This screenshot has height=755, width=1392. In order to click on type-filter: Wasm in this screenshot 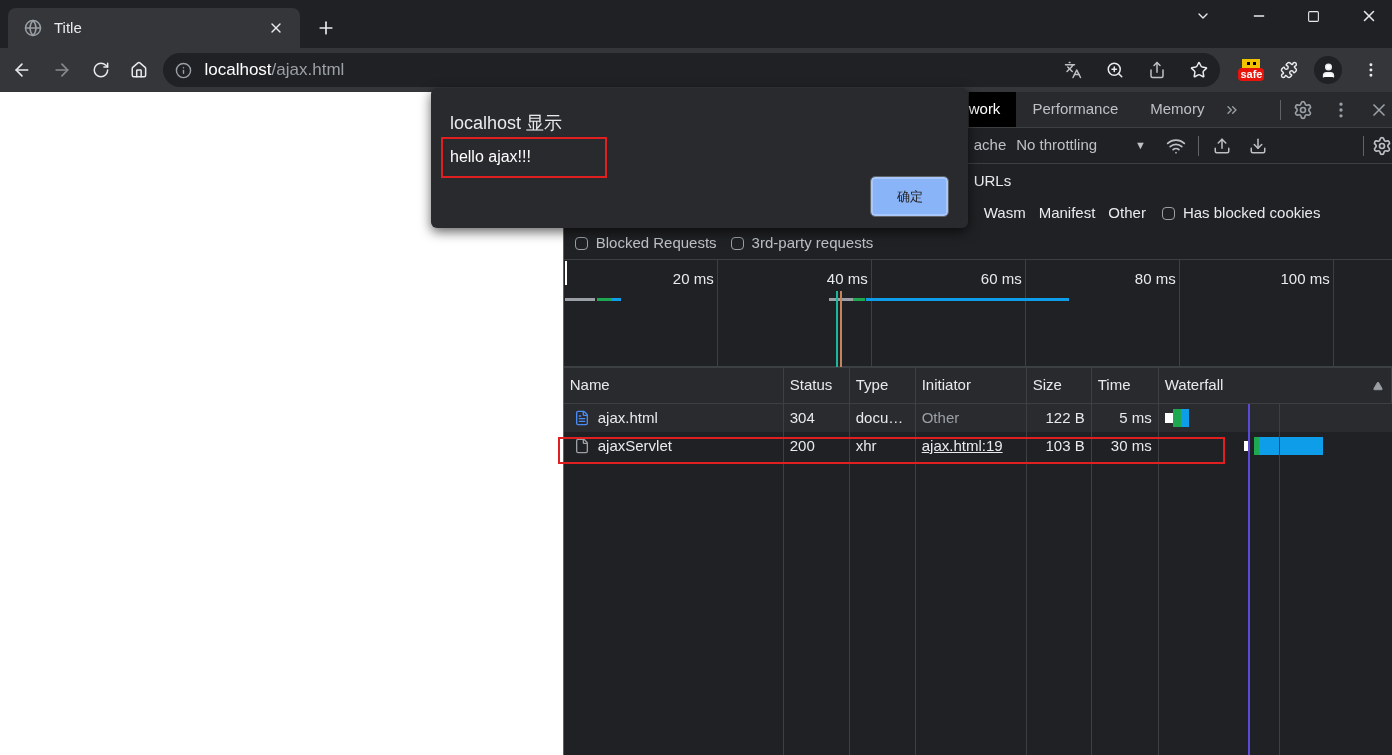, I will do `click(1004, 213)`.